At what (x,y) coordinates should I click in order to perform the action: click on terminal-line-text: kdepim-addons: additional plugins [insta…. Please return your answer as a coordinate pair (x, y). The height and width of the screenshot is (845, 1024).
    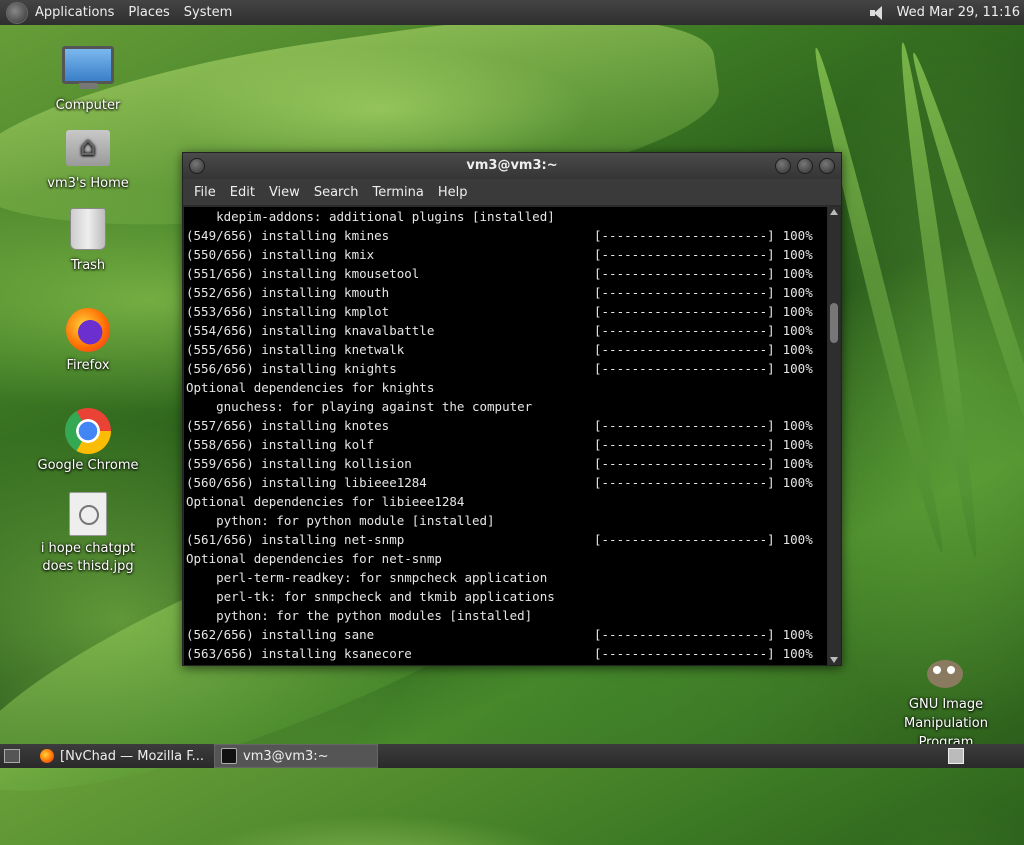
    Looking at the image, I should click on (370, 216).